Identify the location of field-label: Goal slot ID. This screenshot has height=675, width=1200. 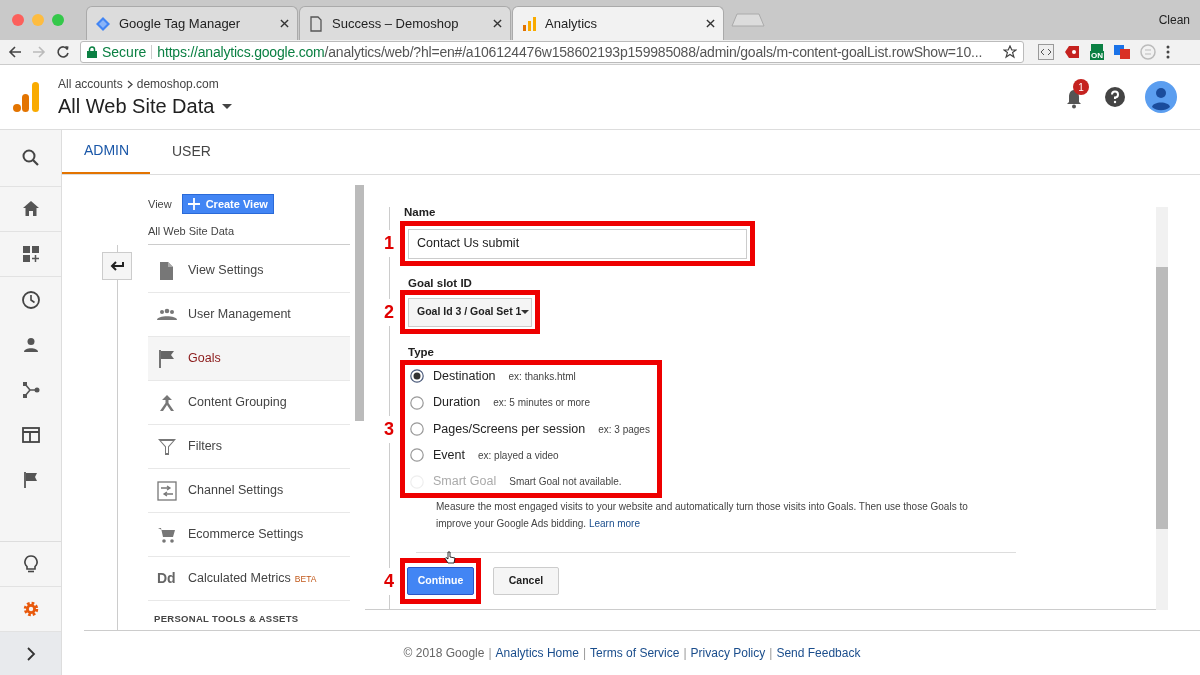
(440, 283).